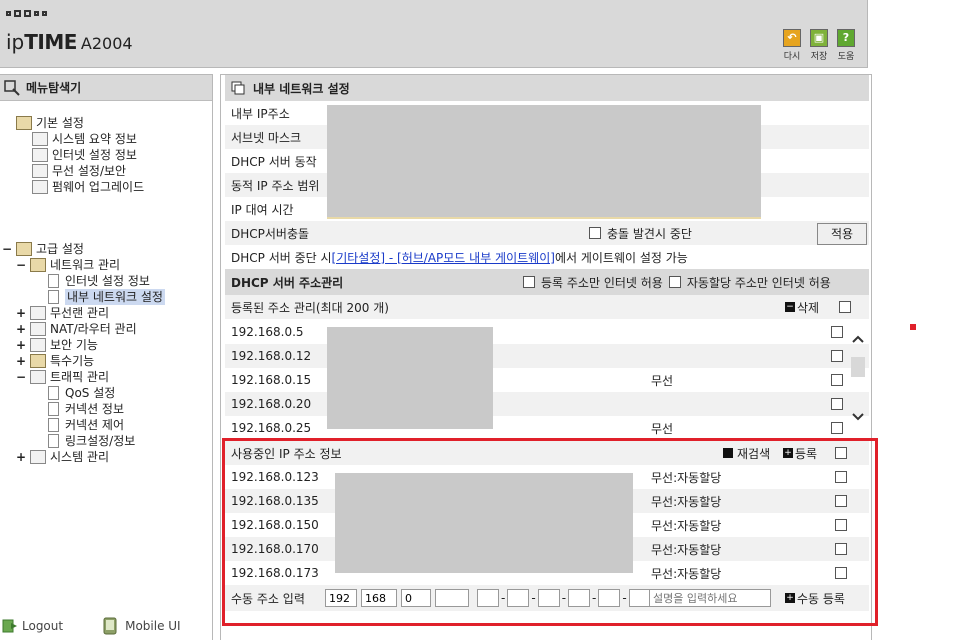 The height and width of the screenshot is (640, 960). Describe the element at coordinates (84, 155) in the screenshot. I see `tree-item-internet-info: 인터넷 설정 정보` at that location.